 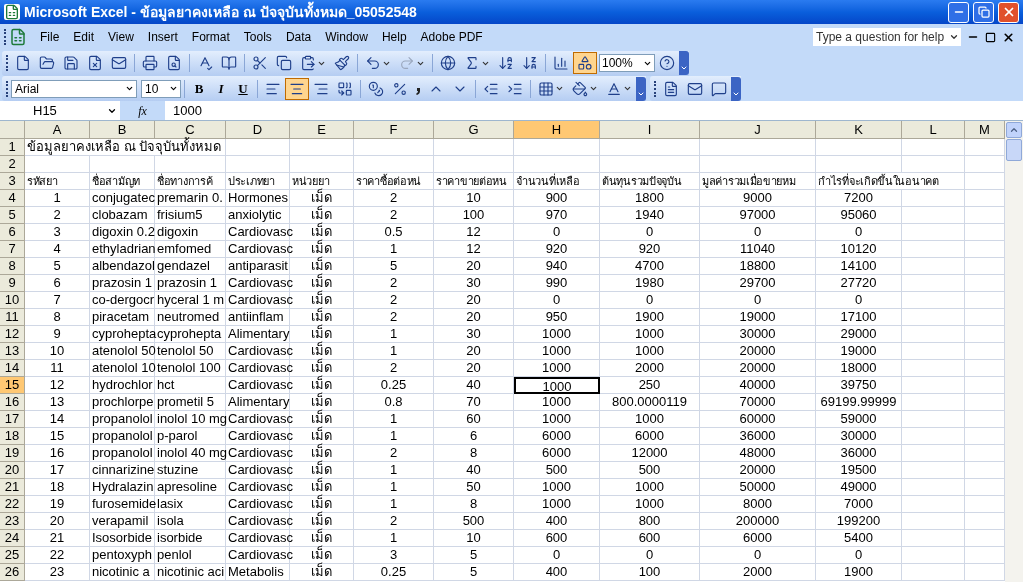 I want to click on column-header: H, so click(x=557, y=130).